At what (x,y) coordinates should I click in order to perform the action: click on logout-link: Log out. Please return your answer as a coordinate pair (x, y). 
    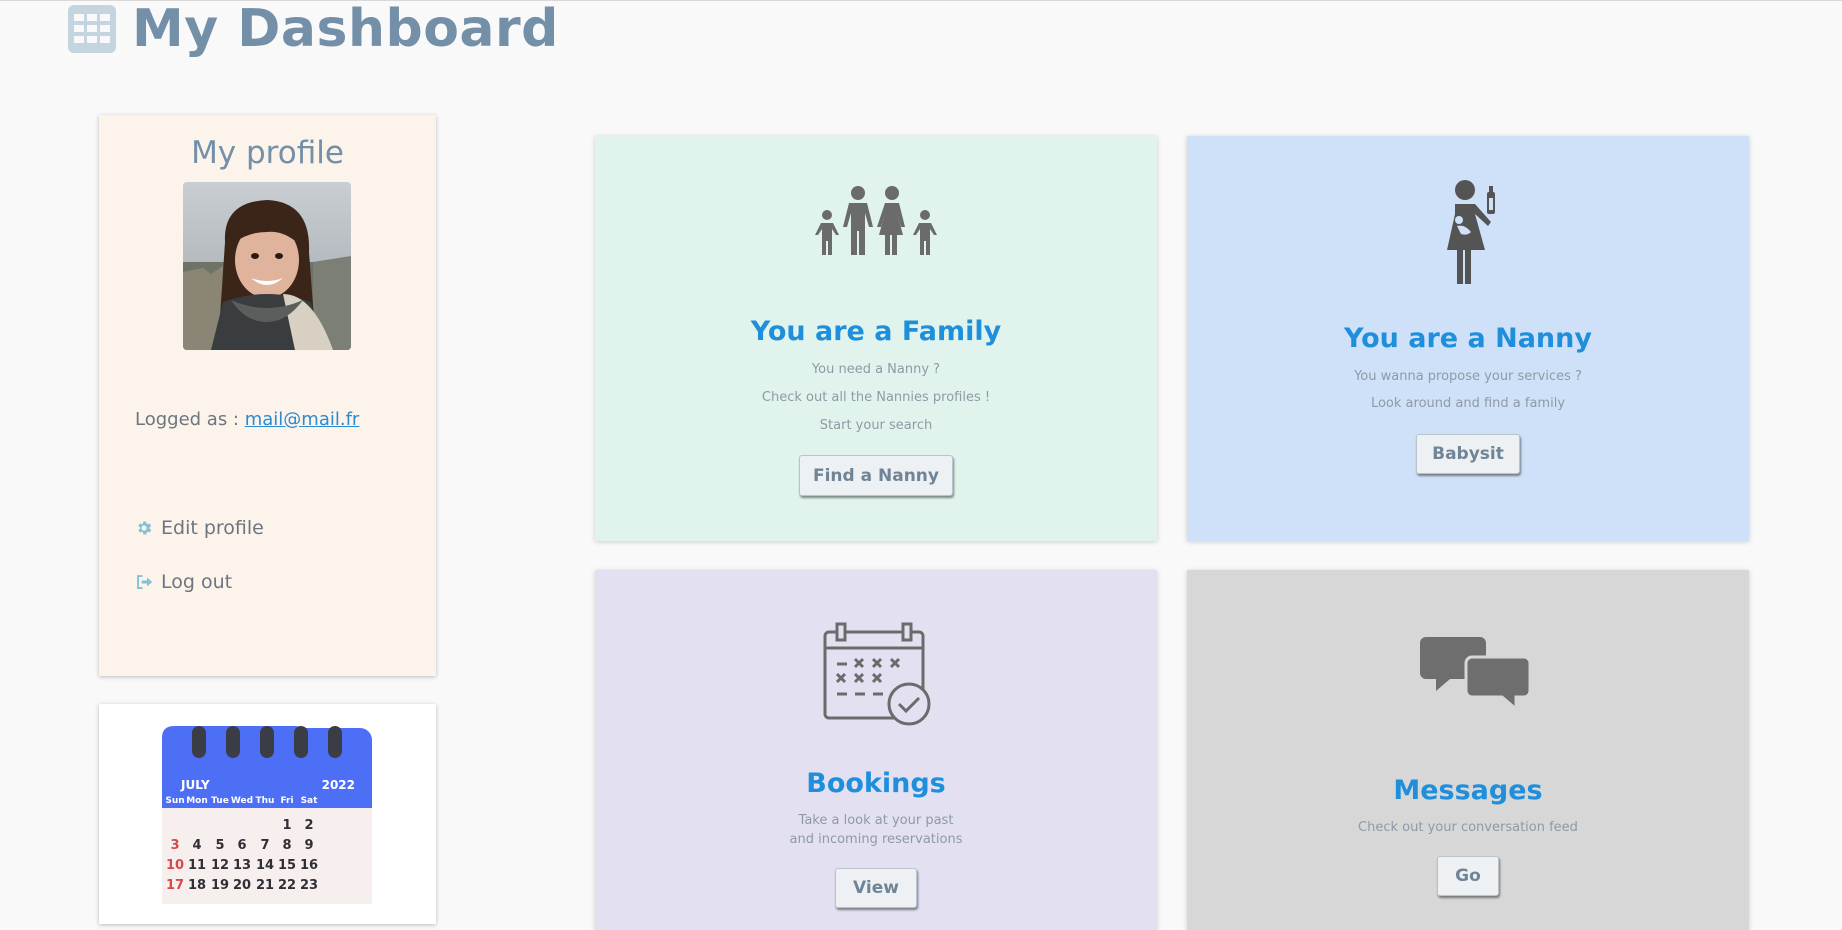
    Looking at the image, I should click on (183, 582).